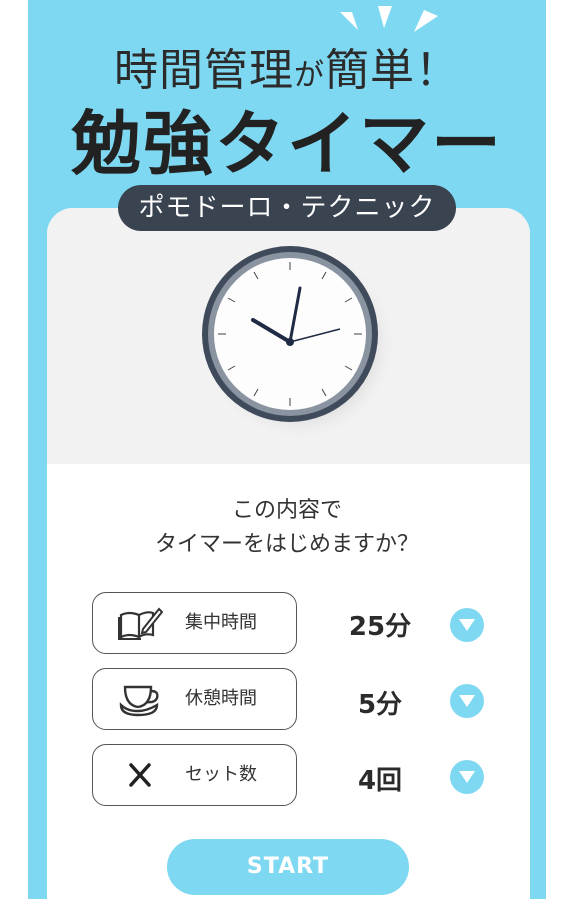 Image resolution: width=574 pixels, height=899 pixels. I want to click on technique-badge: ポモドーロ・テクニック, so click(287, 208).